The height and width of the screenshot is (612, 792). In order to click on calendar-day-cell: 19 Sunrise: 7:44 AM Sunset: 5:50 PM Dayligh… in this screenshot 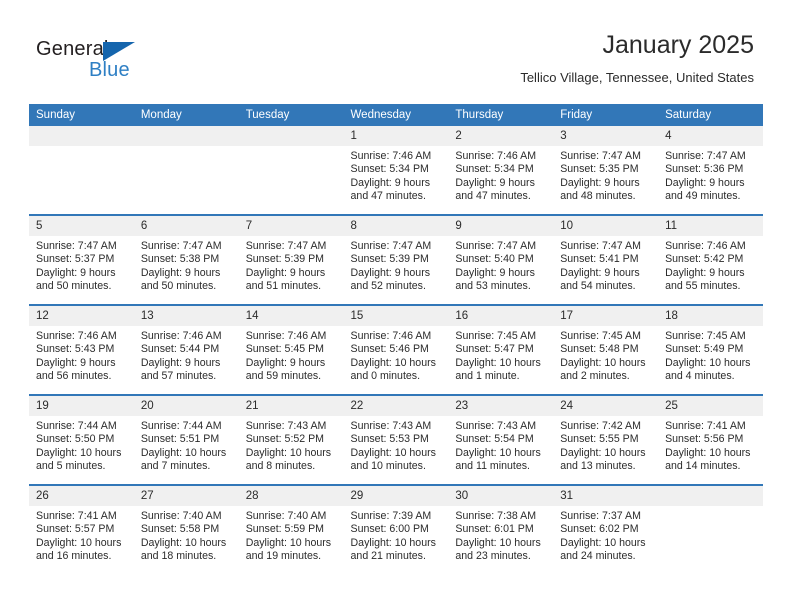, I will do `click(81, 439)`.